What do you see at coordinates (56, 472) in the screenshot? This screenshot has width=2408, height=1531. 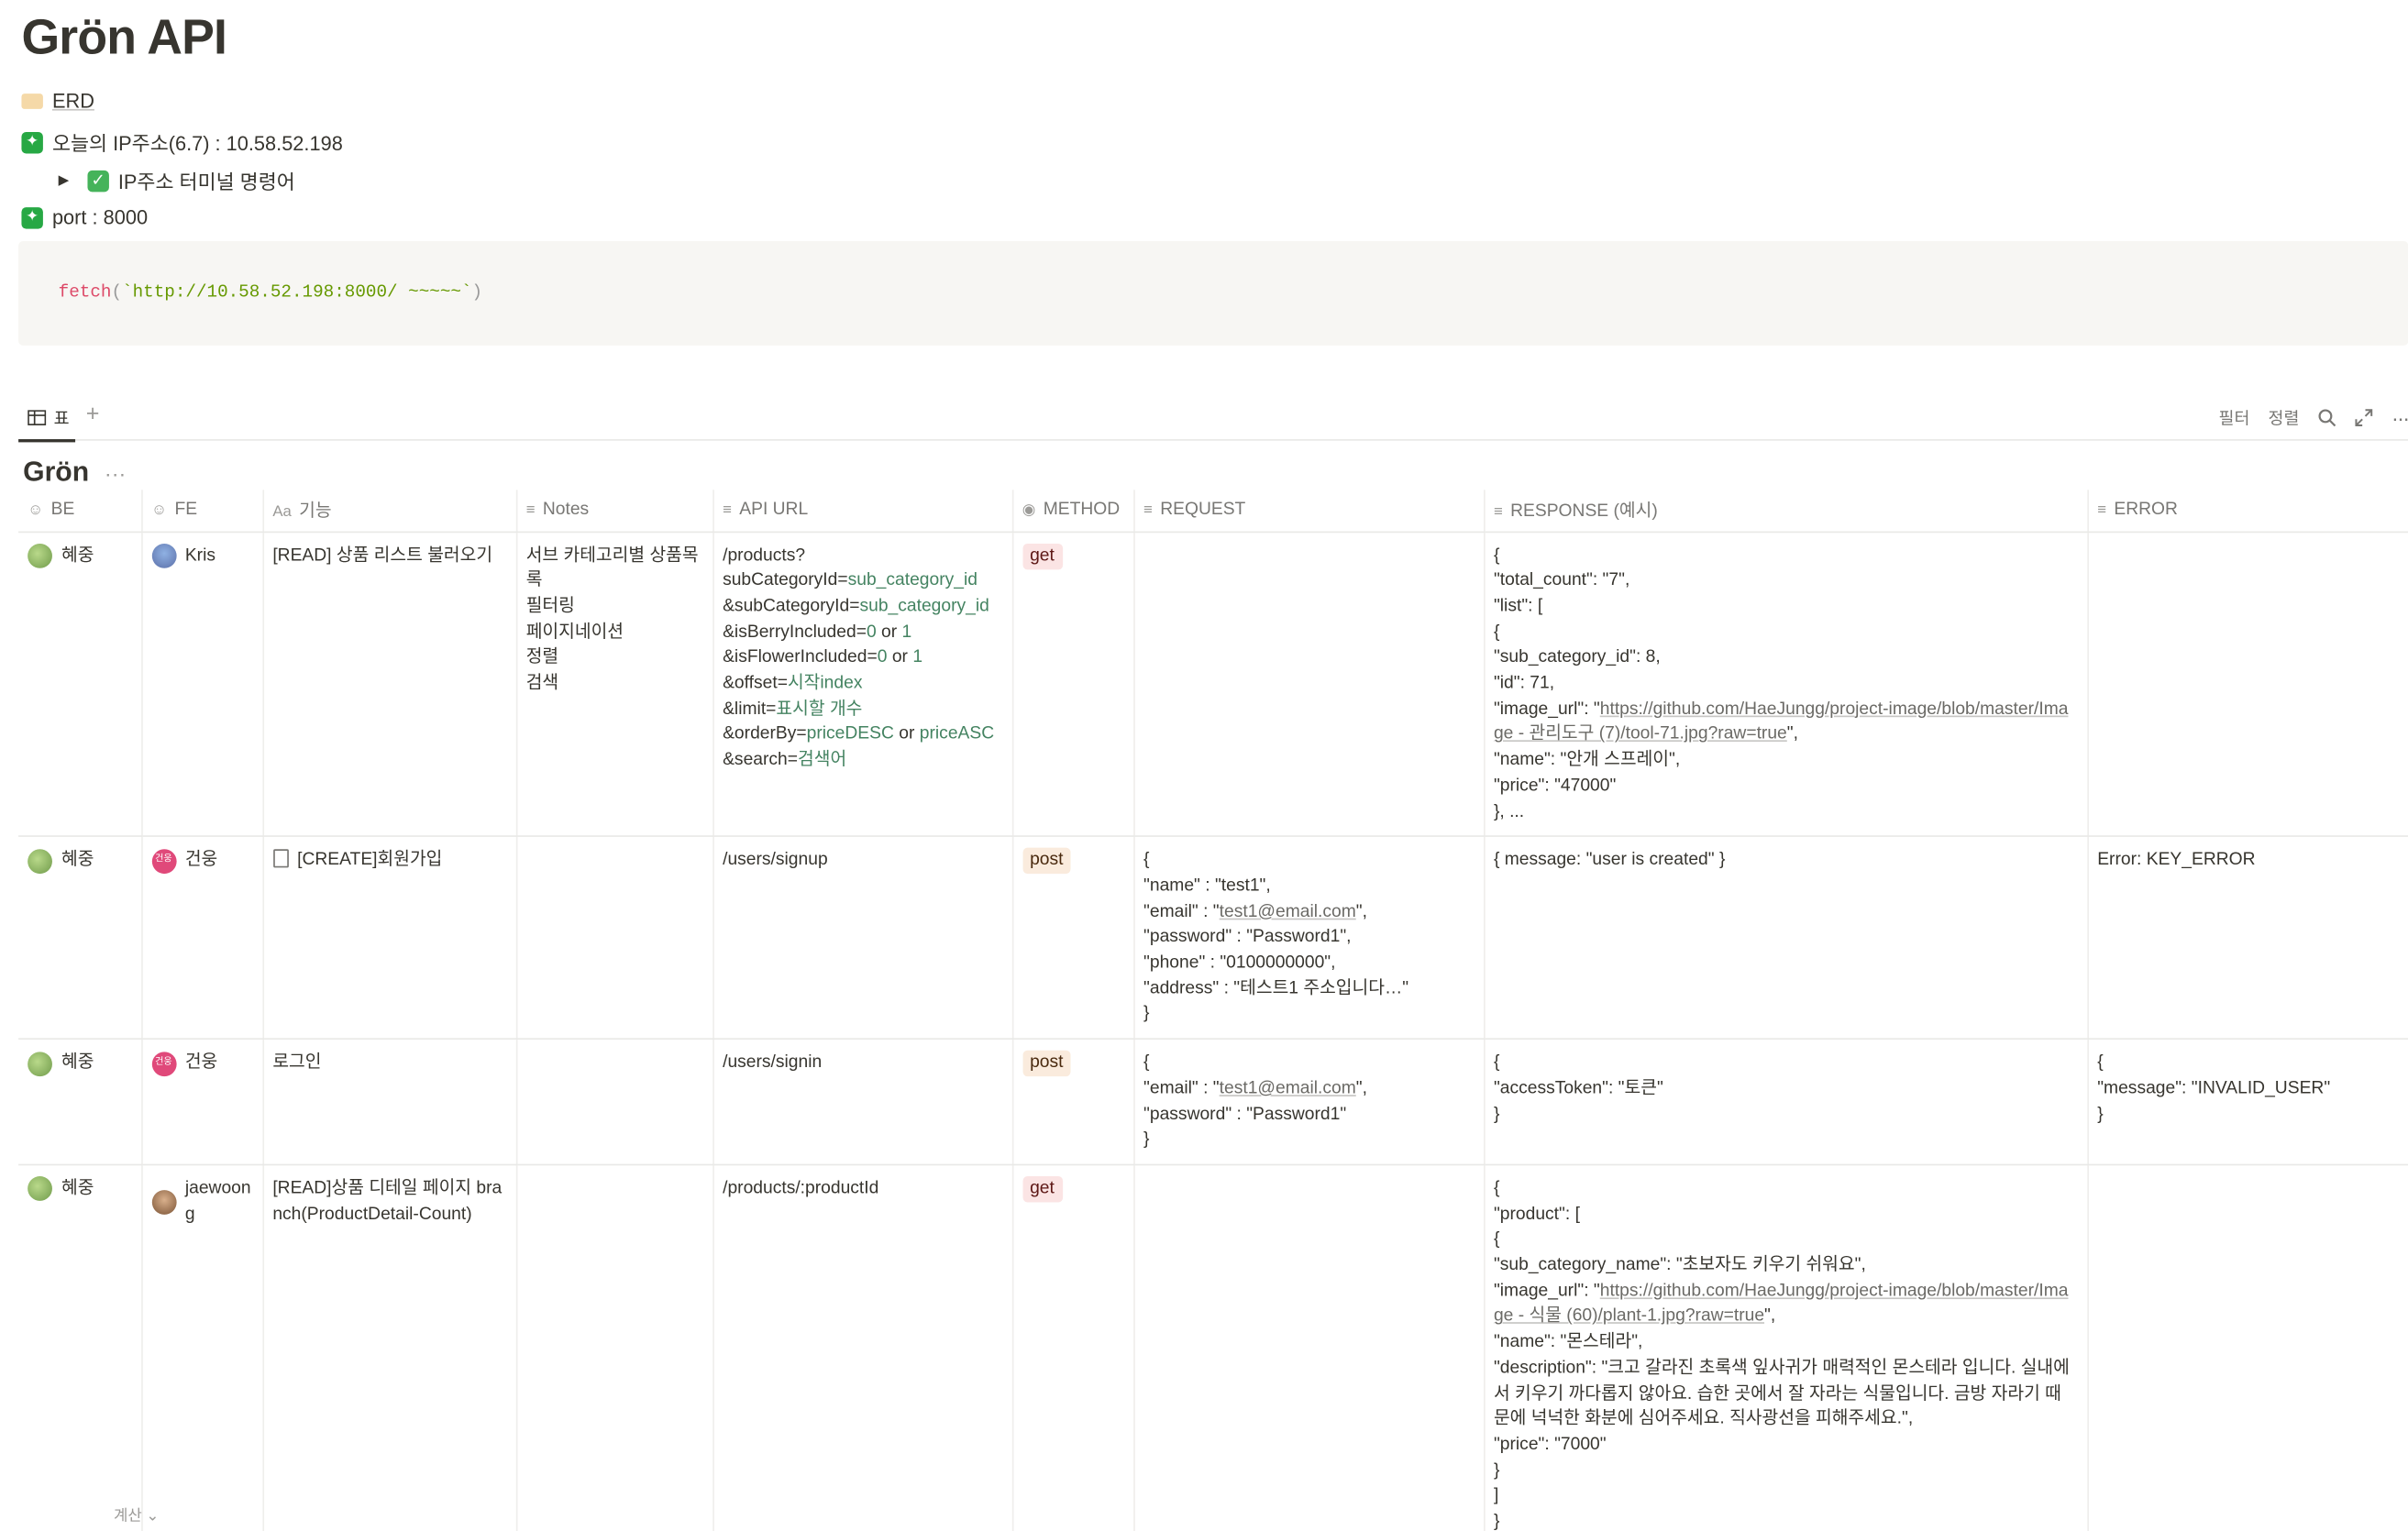 I see `database-title: Grön` at bounding box center [56, 472].